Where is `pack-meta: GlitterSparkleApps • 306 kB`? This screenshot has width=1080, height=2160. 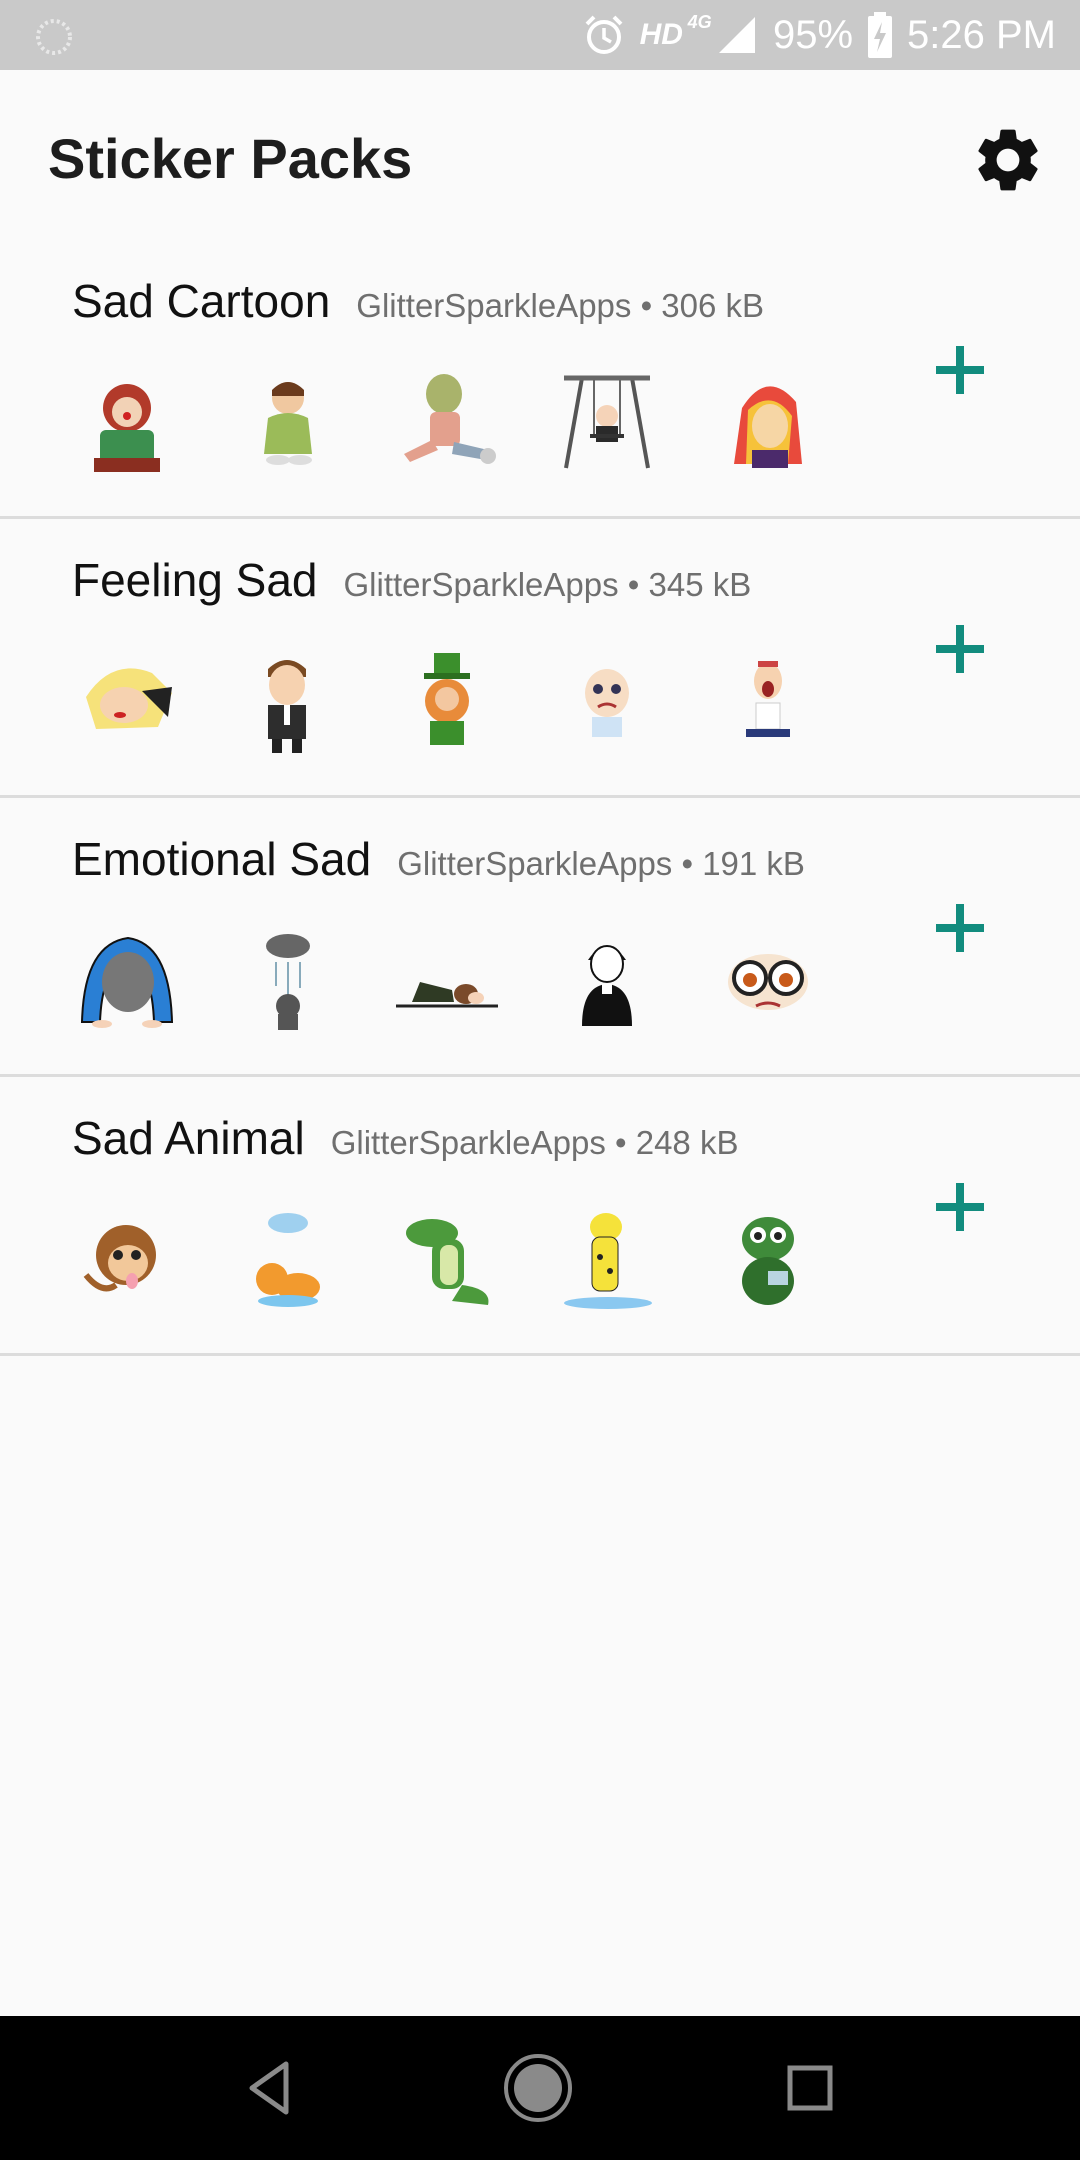 pack-meta: GlitterSparkleApps • 306 kB is located at coordinates (560, 305).